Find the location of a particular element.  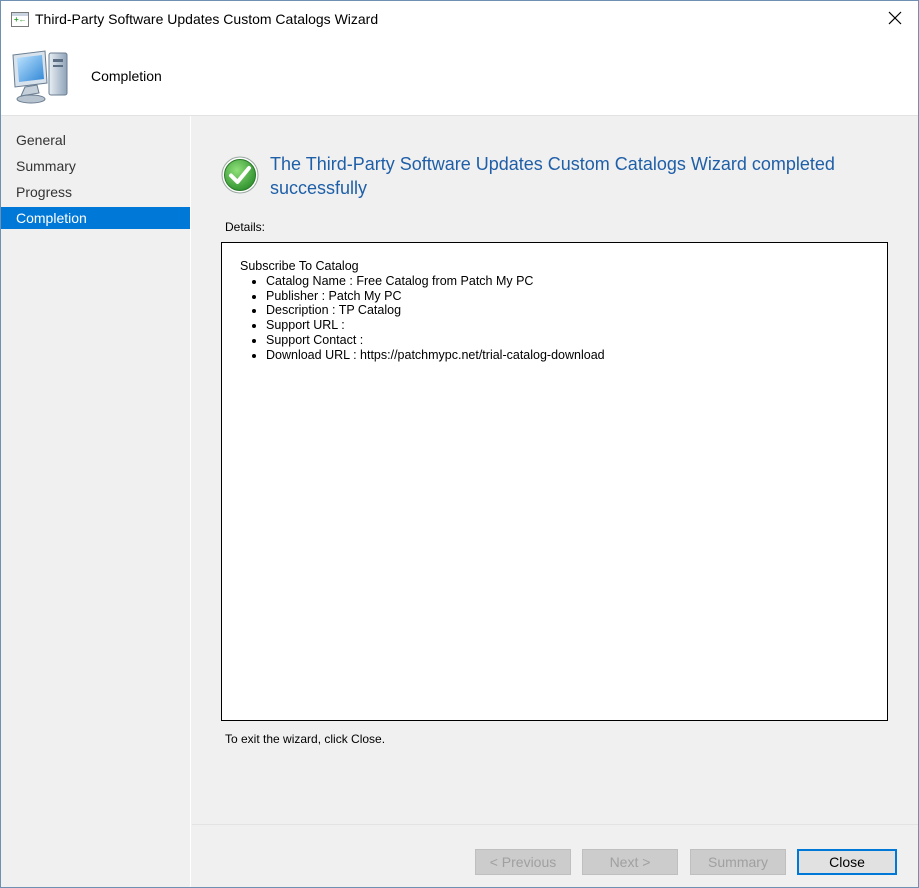

details-item-publisher: Publisher : Patch My PC is located at coordinates (567, 296).